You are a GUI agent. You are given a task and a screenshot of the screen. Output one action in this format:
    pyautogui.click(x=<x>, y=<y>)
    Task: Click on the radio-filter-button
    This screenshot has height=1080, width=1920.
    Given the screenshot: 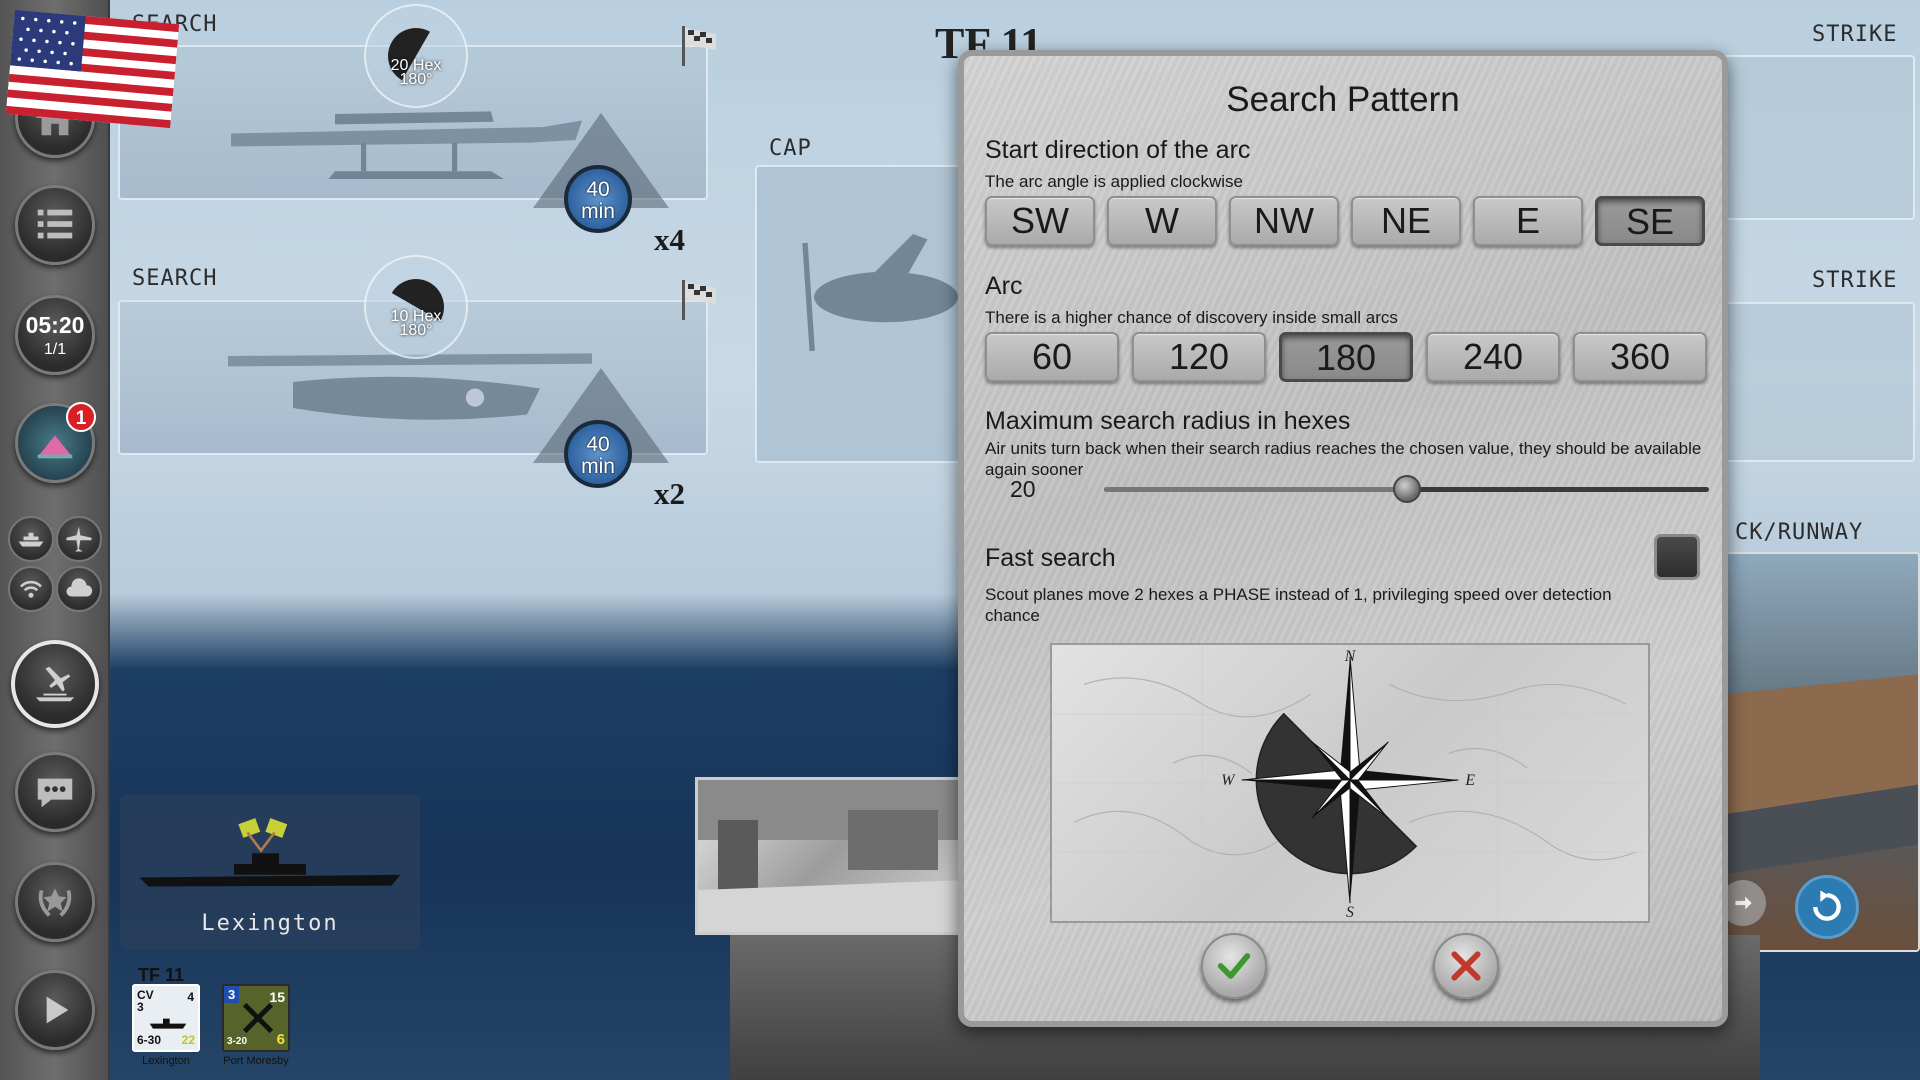 What is the action you would take?
    pyautogui.click(x=31, y=589)
    